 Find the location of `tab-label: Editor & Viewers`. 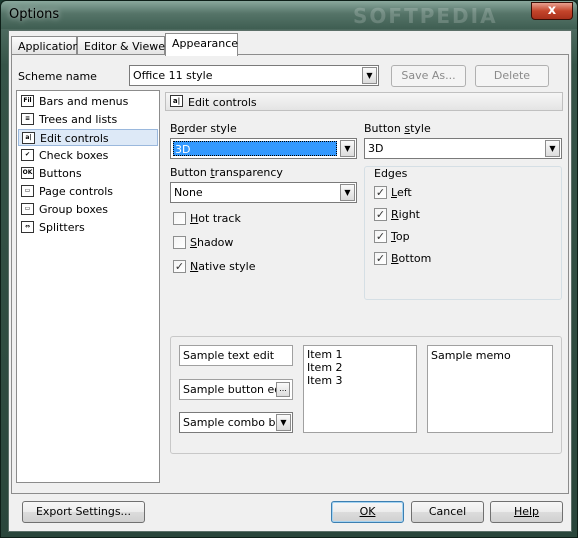

tab-label: Editor & Viewers is located at coordinates (130, 46).